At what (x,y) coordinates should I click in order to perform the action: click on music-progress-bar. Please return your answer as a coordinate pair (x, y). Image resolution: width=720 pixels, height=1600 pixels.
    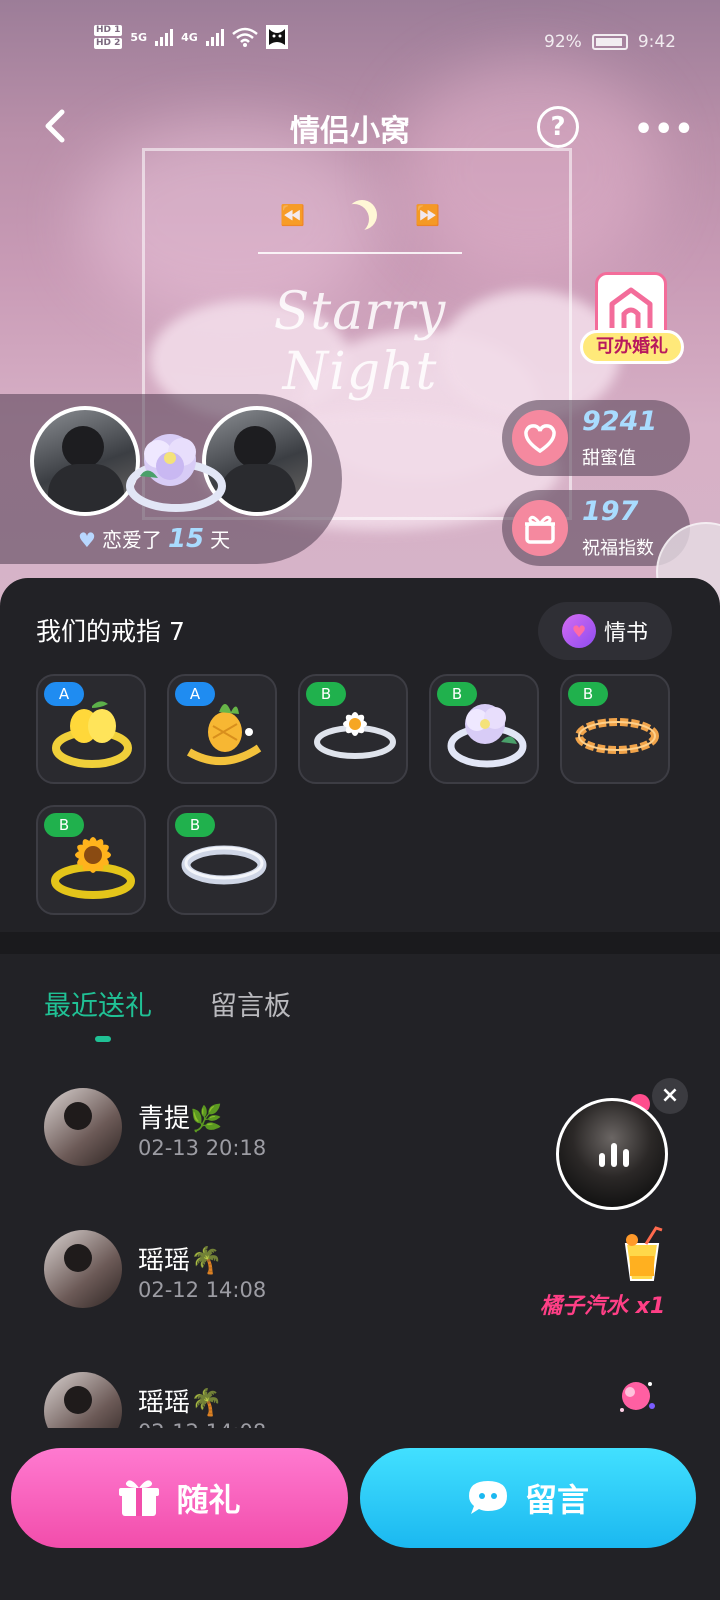
    Looking at the image, I should click on (360, 253).